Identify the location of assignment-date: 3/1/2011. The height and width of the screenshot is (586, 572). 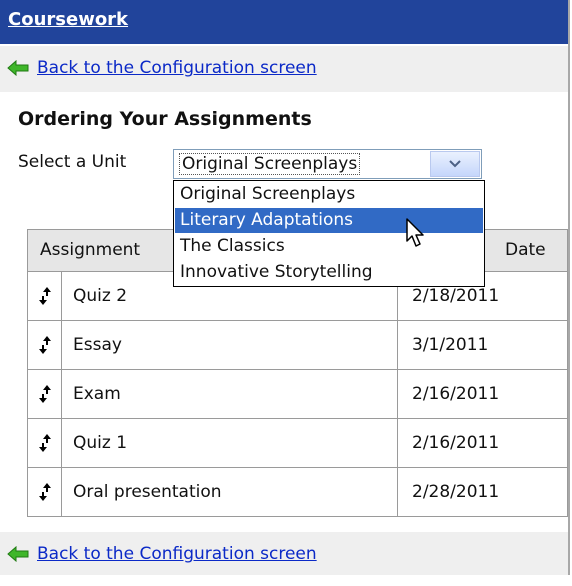
(450, 345).